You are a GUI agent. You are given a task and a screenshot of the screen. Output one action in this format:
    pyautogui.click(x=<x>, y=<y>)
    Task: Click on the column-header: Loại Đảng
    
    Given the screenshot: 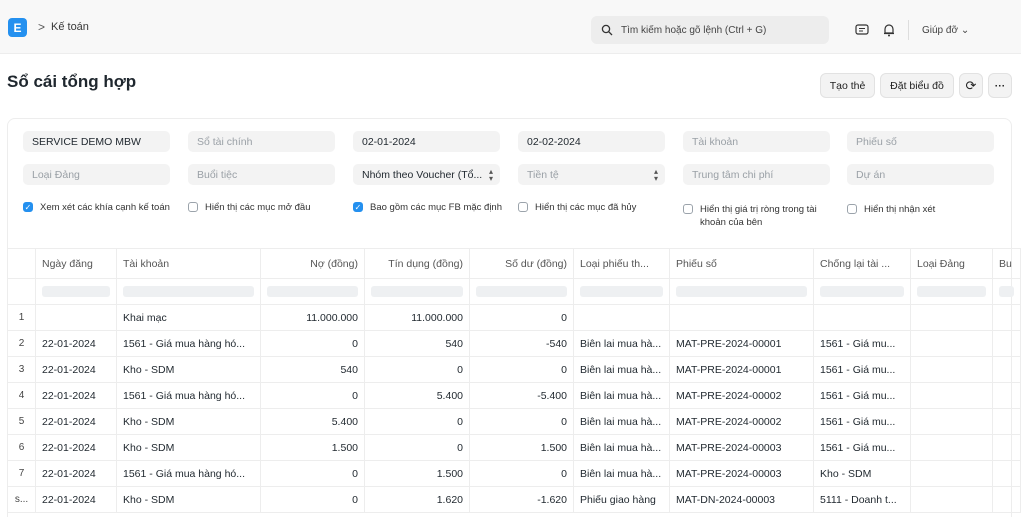 What is the action you would take?
    pyautogui.click(x=952, y=263)
    